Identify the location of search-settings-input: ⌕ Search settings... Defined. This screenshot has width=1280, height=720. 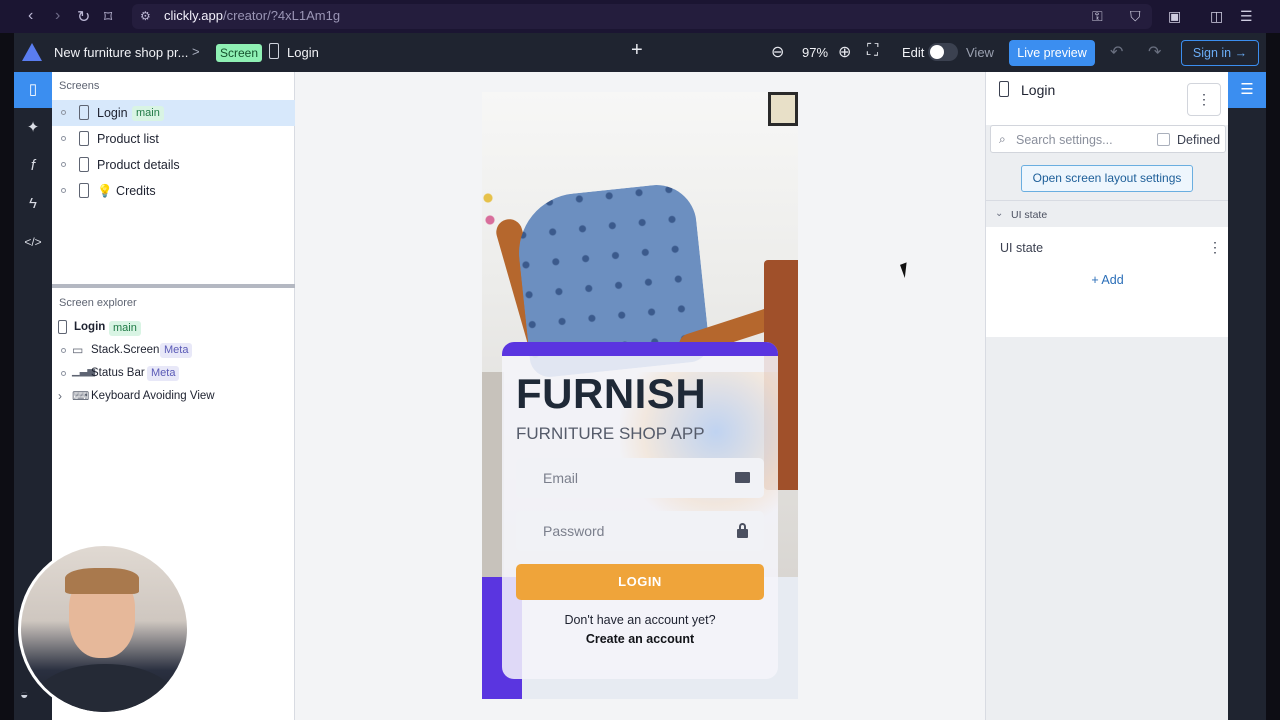
(1108, 139).